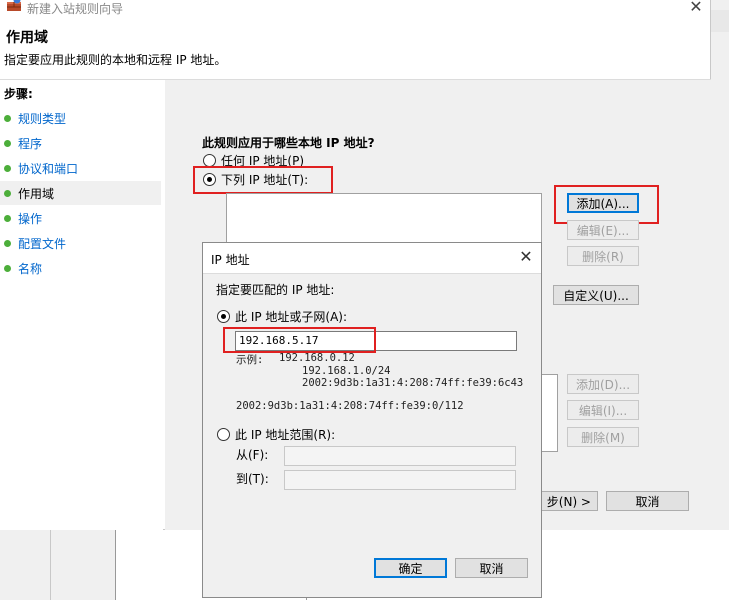 This screenshot has width=729, height=600. What do you see at coordinates (30, 218) in the screenshot?
I see `step-label: 操作` at bounding box center [30, 218].